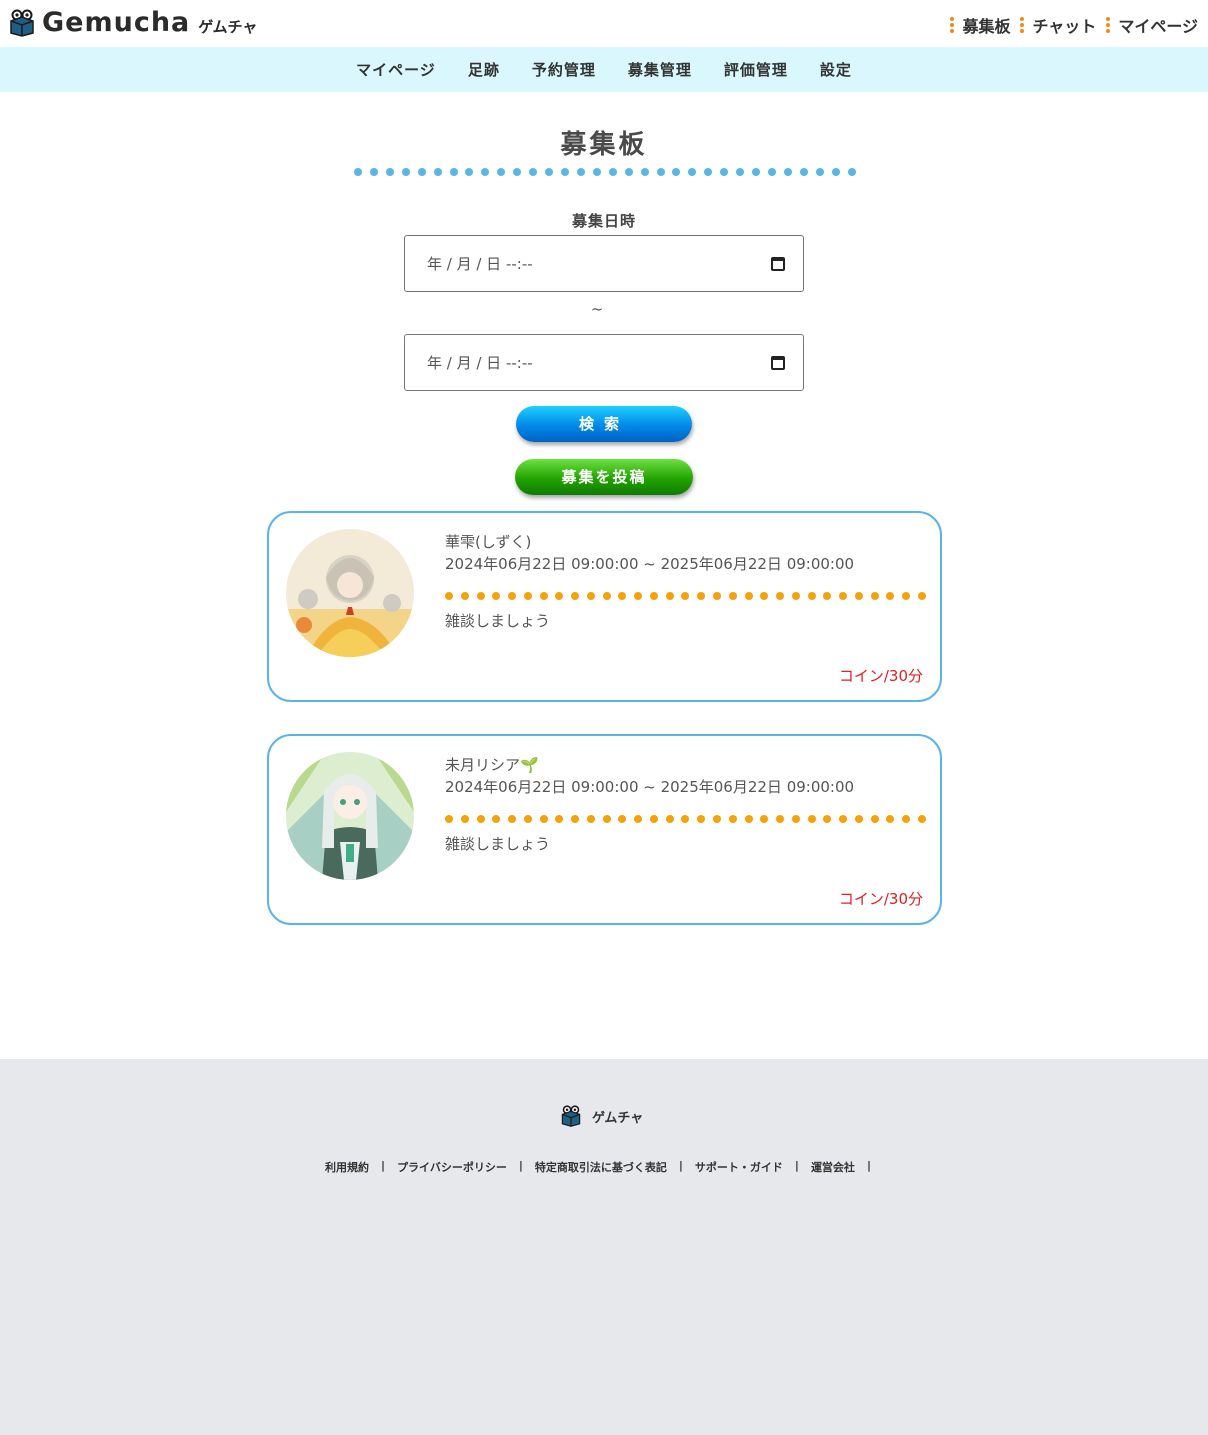 The width and height of the screenshot is (1208, 1435). I want to click on top-nav: 募集板 チャット マイページ, so click(1069, 25).